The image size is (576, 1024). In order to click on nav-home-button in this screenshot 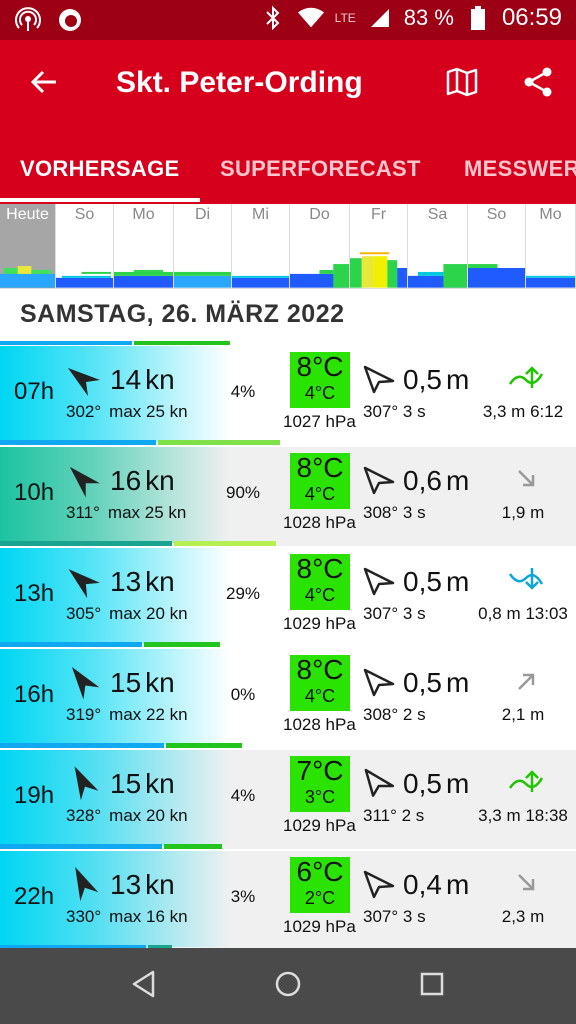, I will do `click(288, 986)`.